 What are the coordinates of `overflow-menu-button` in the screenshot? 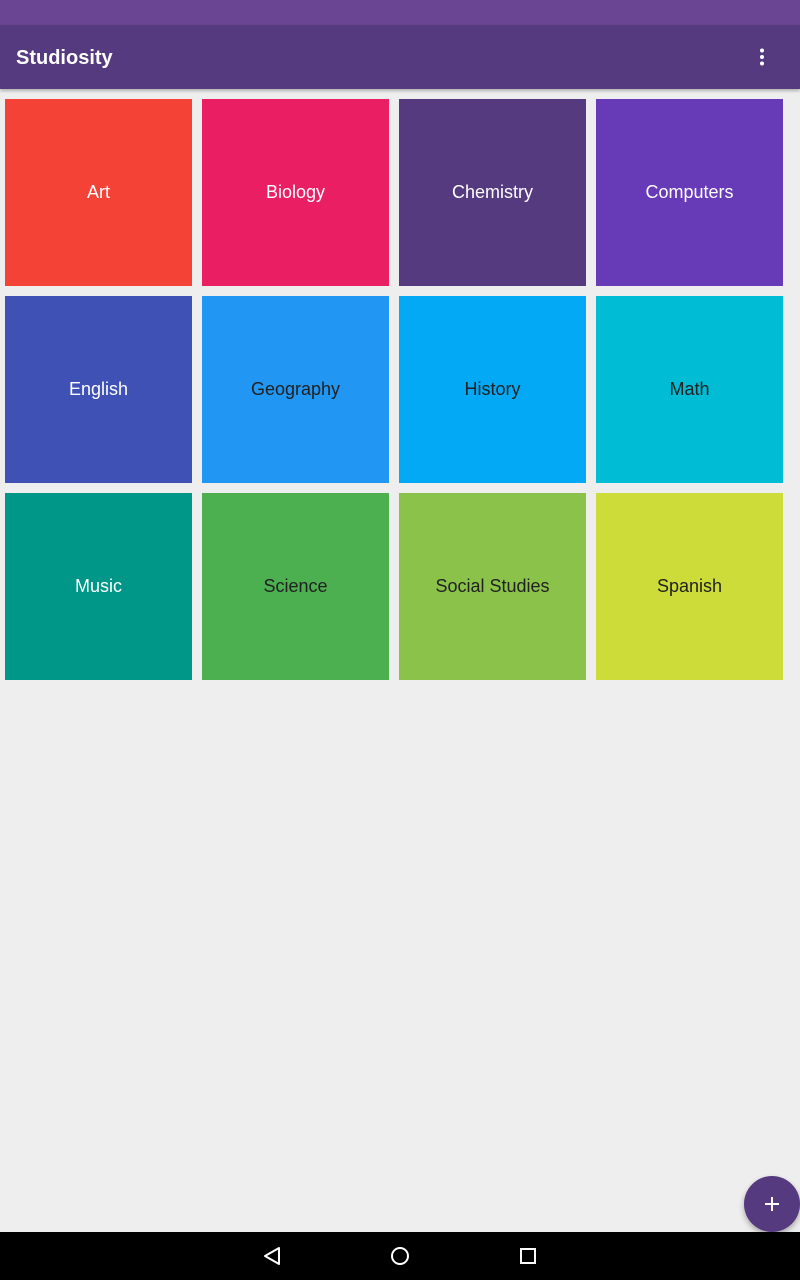 It's located at (762, 57).